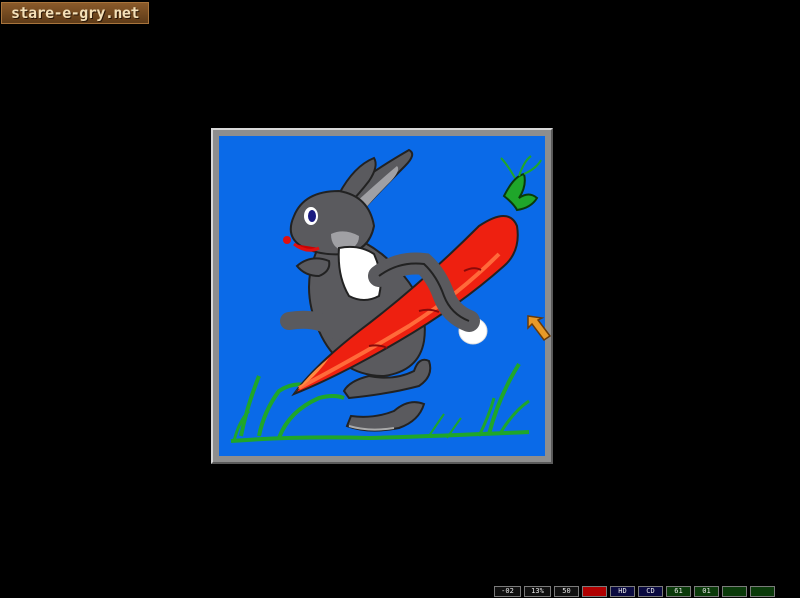 This screenshot has height=598, width=800. Describe the element at coordinates (312, 216) in the screenshot. I see `rabbit-eye-pupil` at that location.